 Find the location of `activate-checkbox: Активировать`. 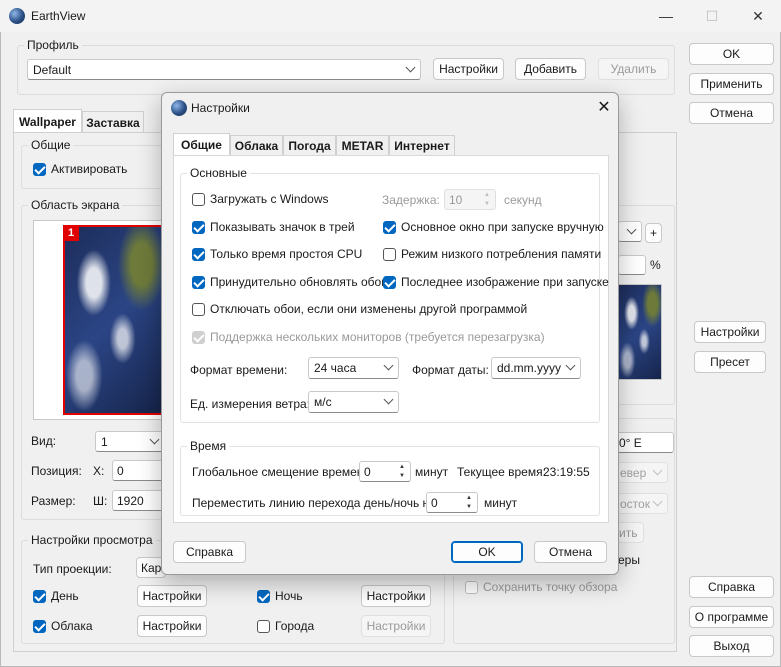

activate-checkbox: Активировать is located at coordinates (80, 169).